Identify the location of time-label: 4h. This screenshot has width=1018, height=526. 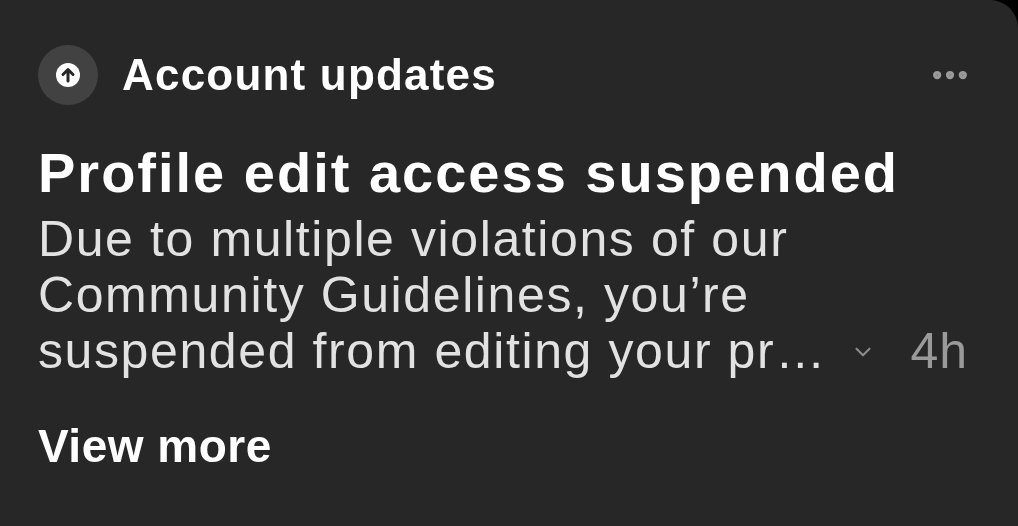
(939, 351).